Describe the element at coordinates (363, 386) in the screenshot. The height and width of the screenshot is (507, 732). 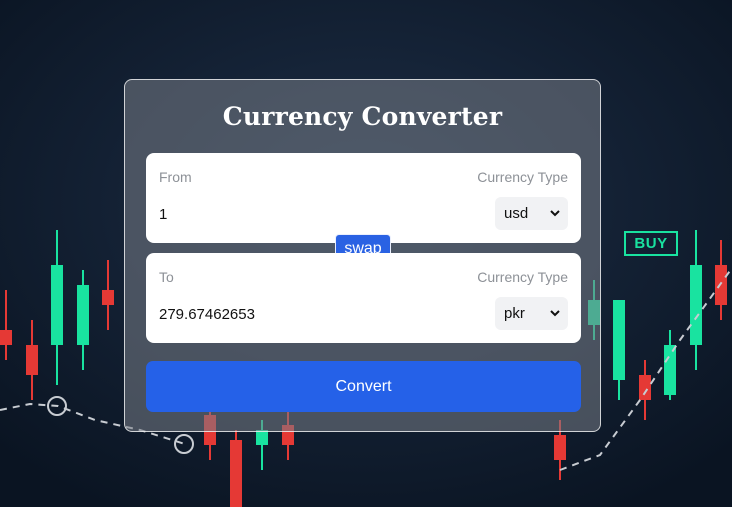
I see `convert-button: Convert` at that location.